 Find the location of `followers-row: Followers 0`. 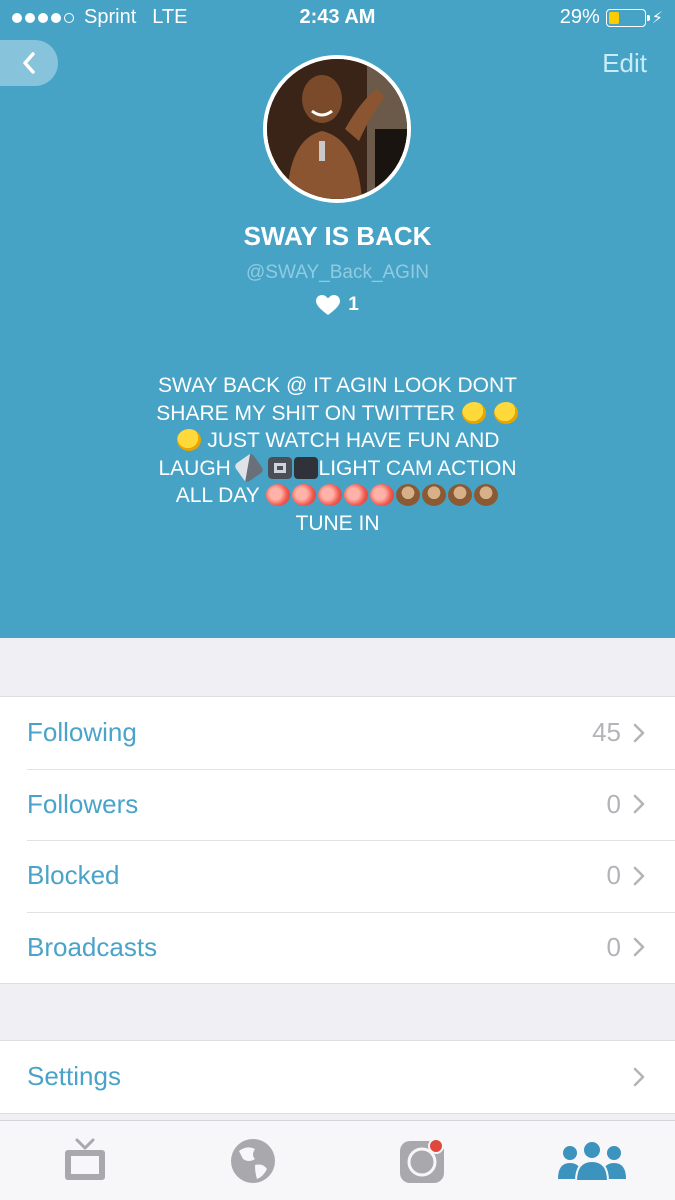

followers-row: Followers 0 is located at coordinates (337, 804).